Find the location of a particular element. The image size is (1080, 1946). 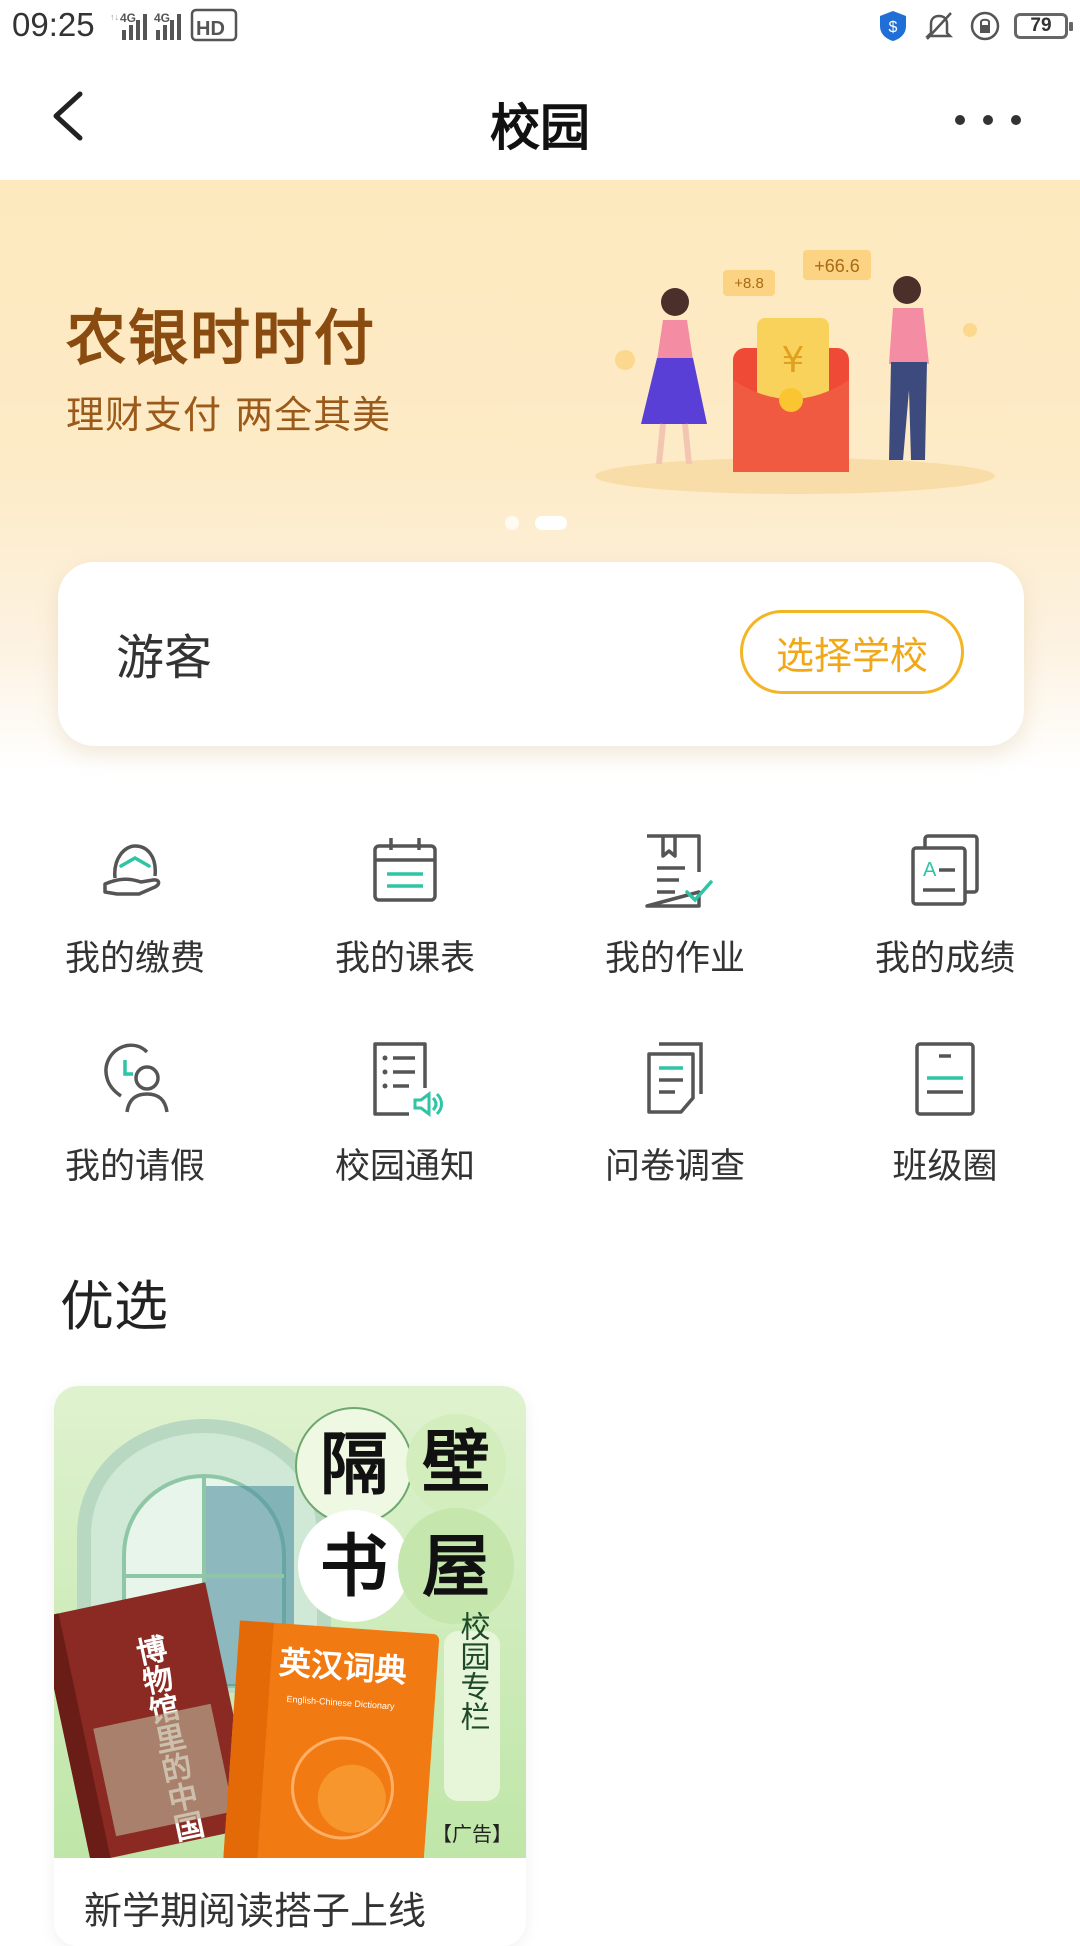

survey-doc-icon is located at coordinates (675, 1078).